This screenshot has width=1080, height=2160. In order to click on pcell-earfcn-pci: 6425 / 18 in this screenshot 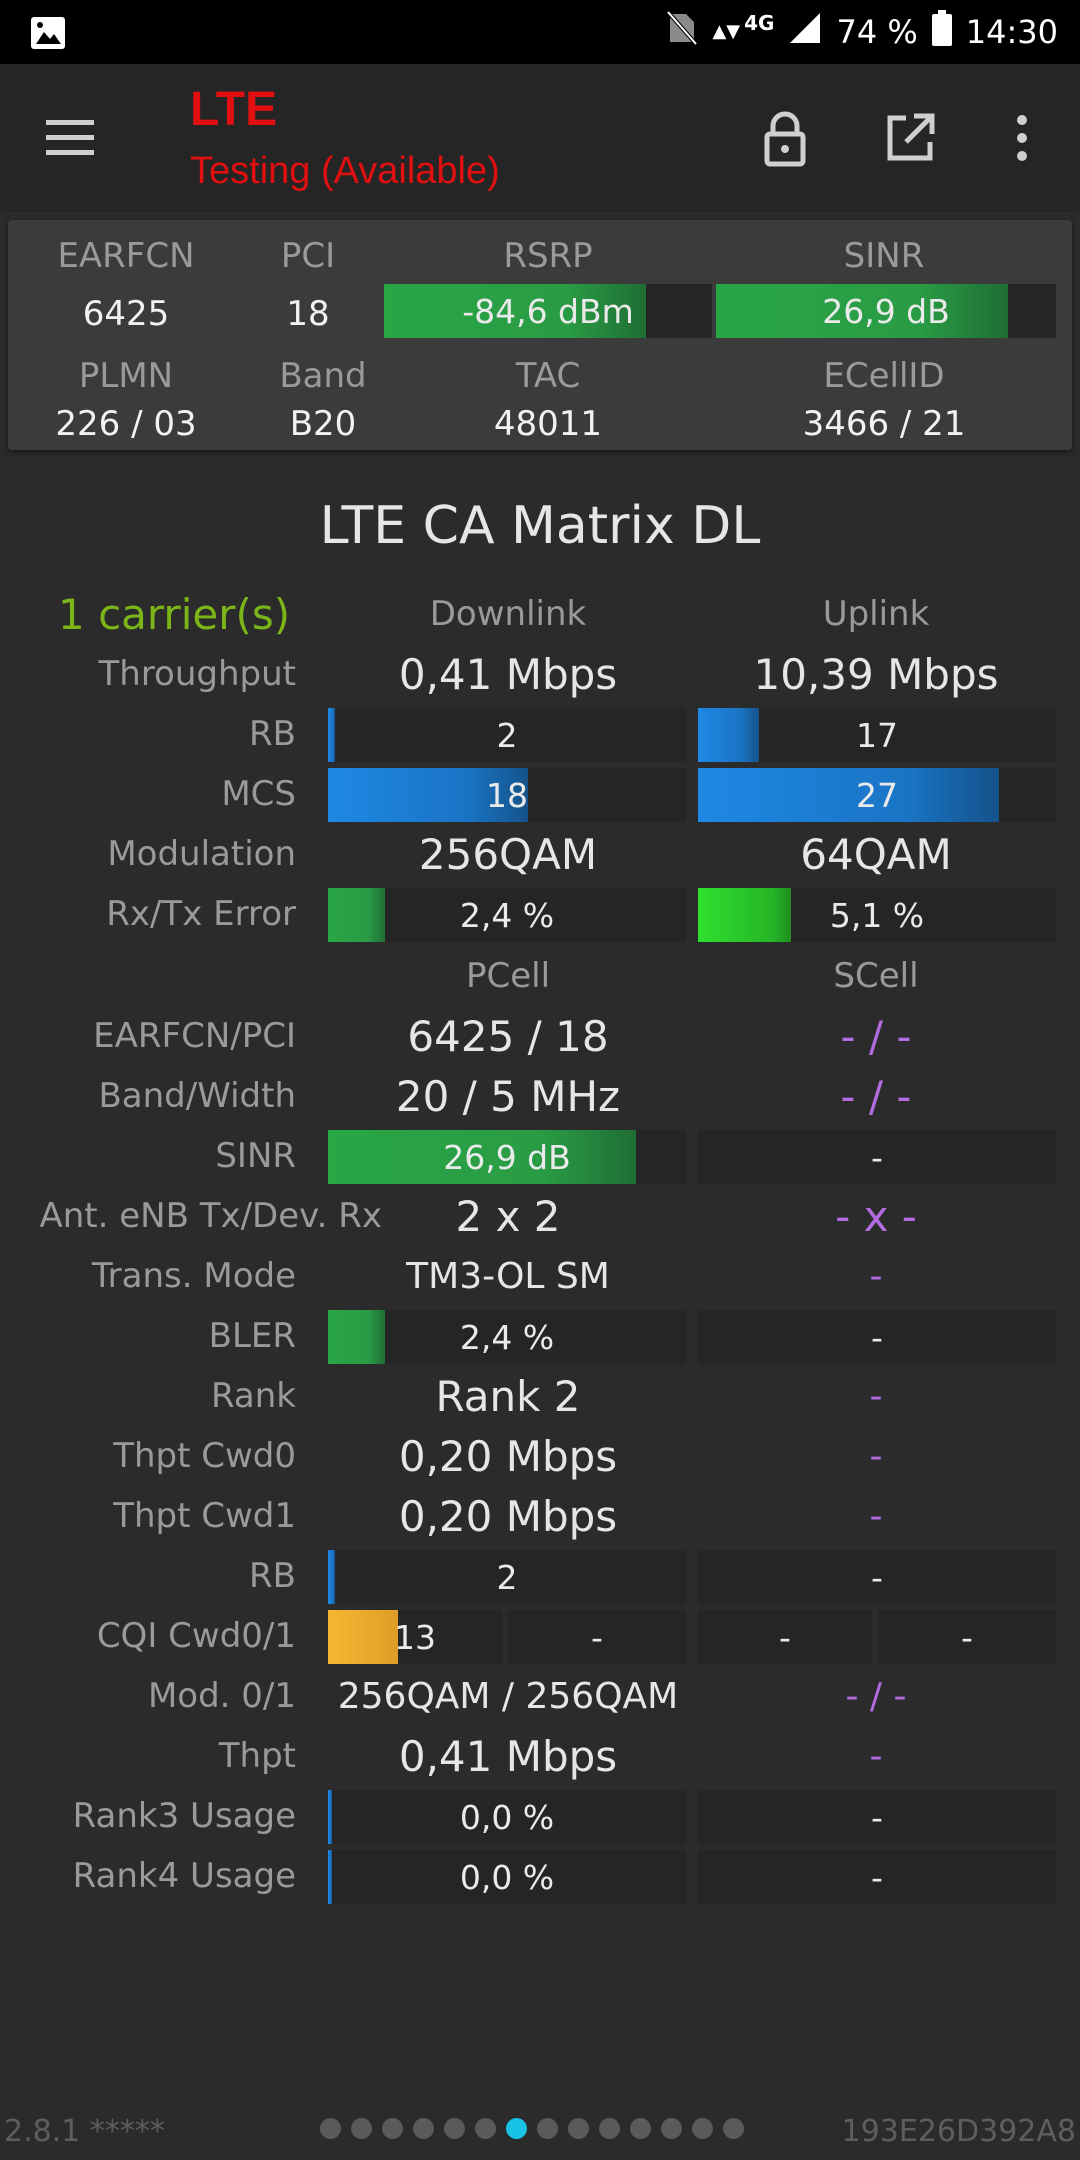, I will do `click(508, 1036)`.